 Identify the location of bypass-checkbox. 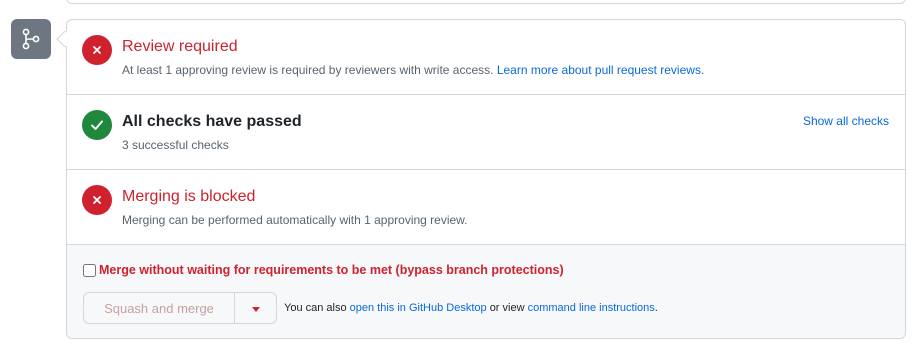
(89, 270).